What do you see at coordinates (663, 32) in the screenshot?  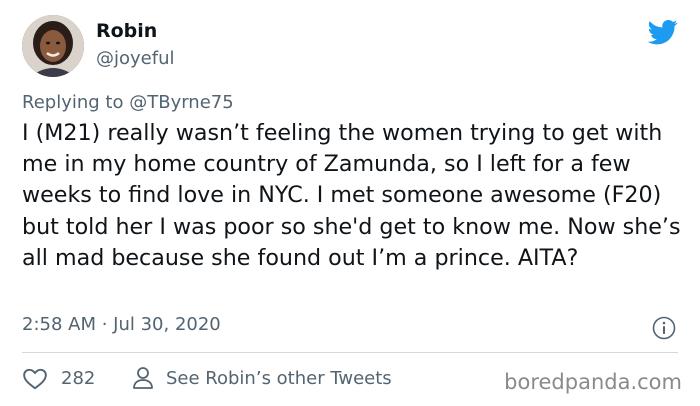 I see `twitter-bird-icon` at bounding box center [663, 32].